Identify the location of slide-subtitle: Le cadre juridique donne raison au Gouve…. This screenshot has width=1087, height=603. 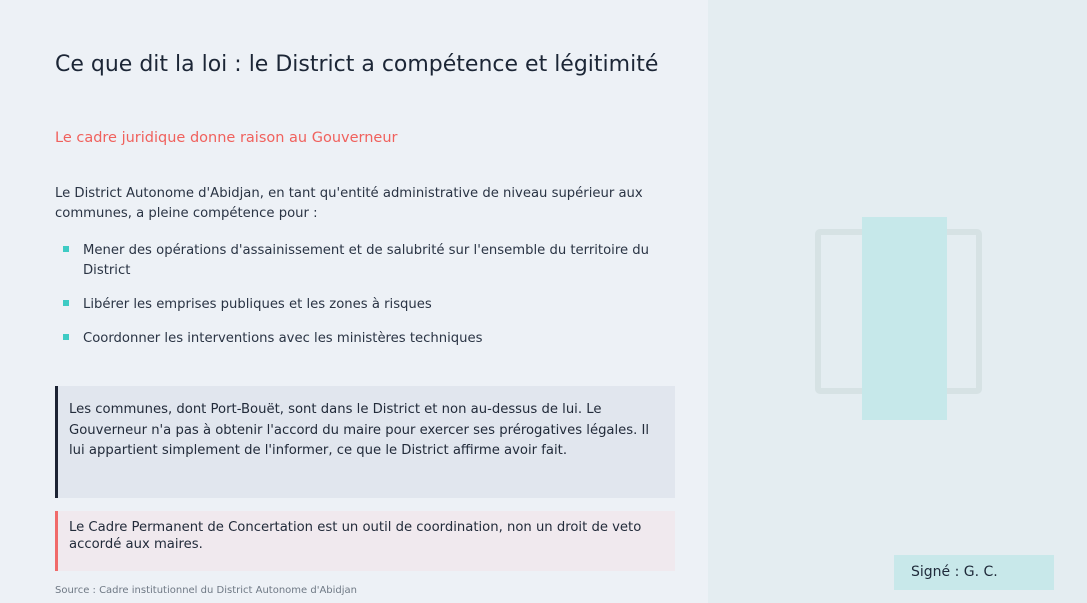
(226, 138).